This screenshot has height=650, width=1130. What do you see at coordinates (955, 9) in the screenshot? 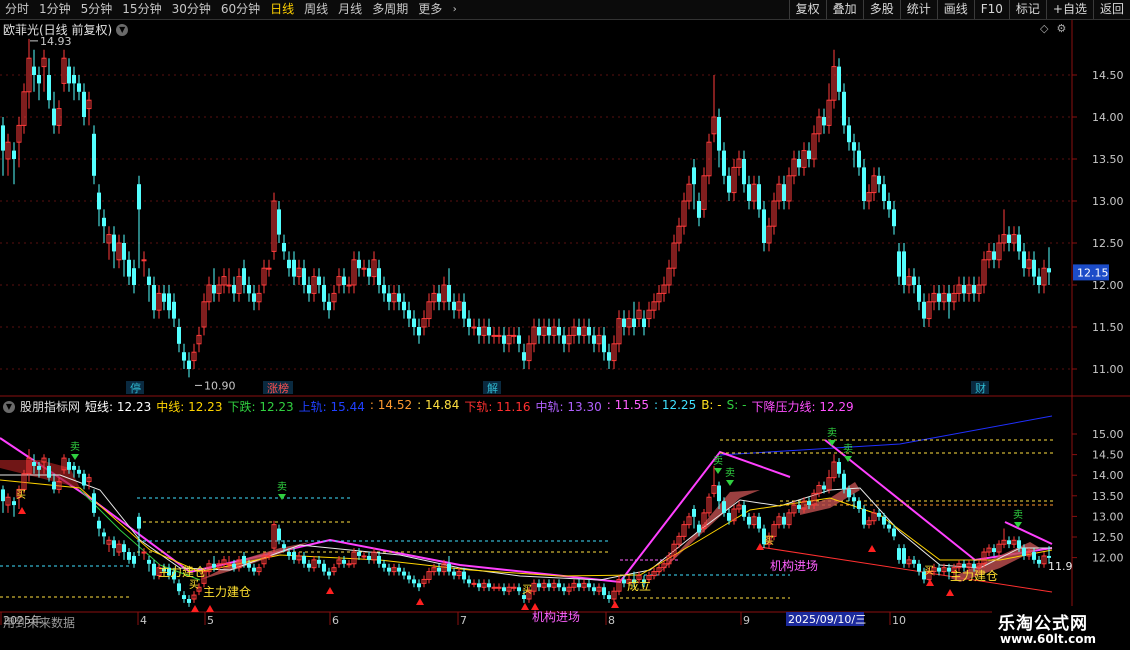
I see `toolbar-button-4: 画线` at bounding box center [955, 9].